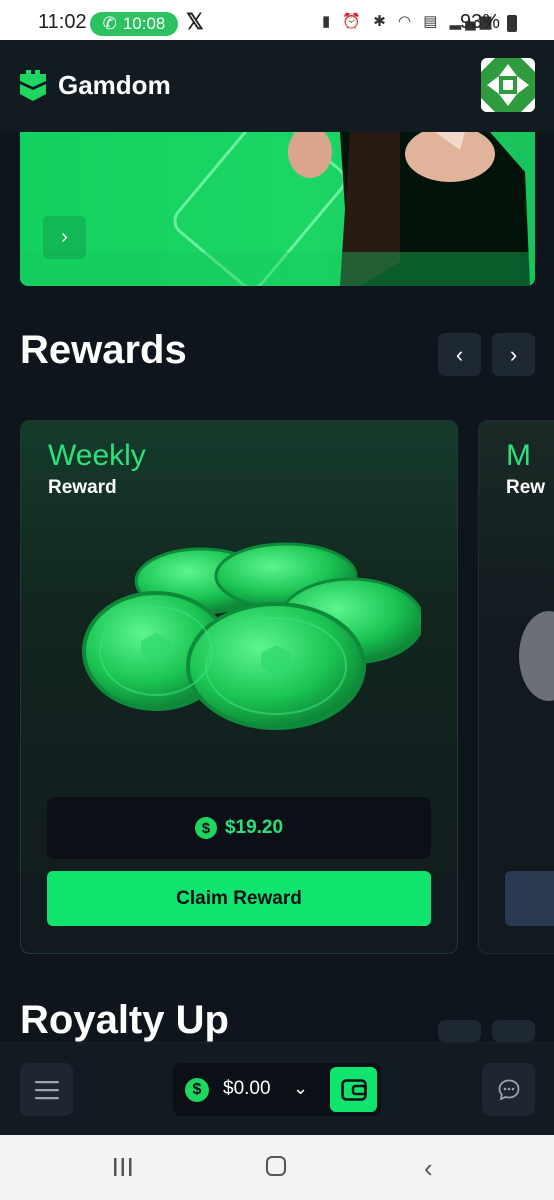 Image resolution: width=554 pixels, height=1200 pixels. Describe the element at coordinates (33, 85) in the screenshot. I see `gamdom-logo-icon` at that location.